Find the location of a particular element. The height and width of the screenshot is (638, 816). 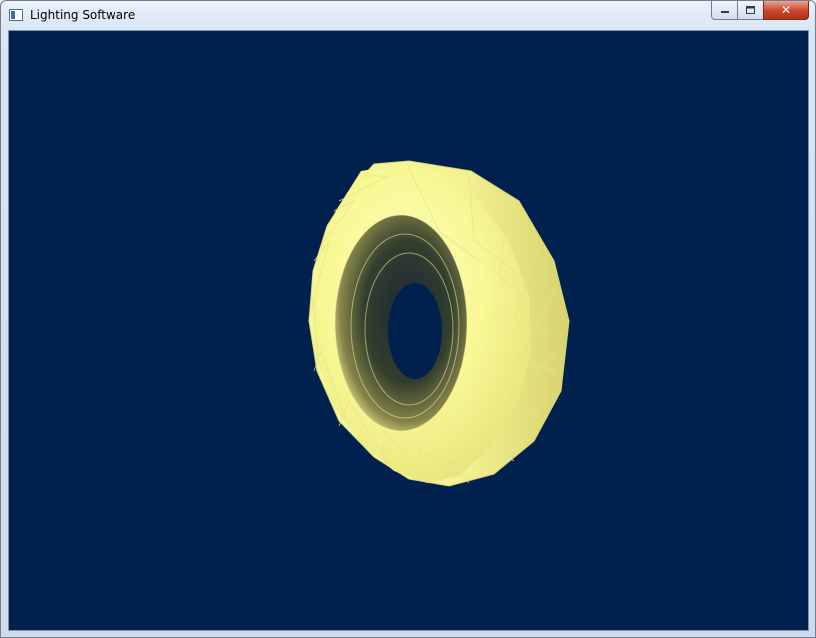

minimize-button is located at coordinates (724, 10).